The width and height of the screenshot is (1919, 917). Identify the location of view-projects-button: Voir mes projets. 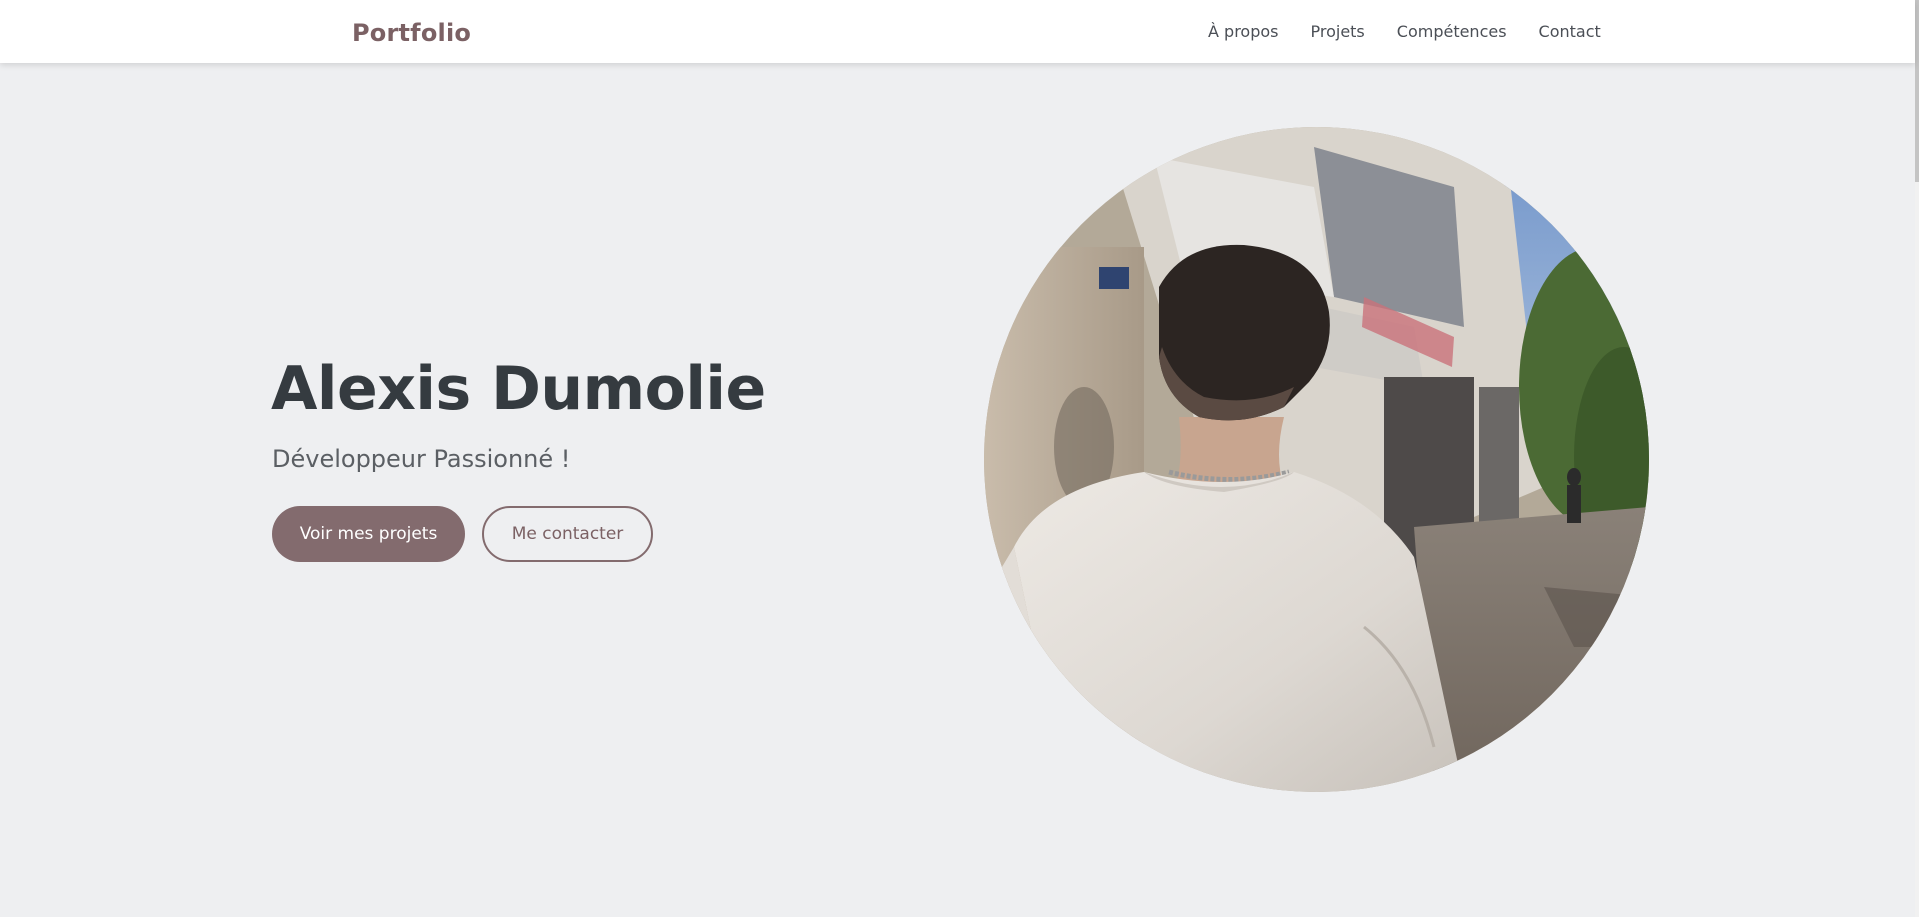
(368, 534).